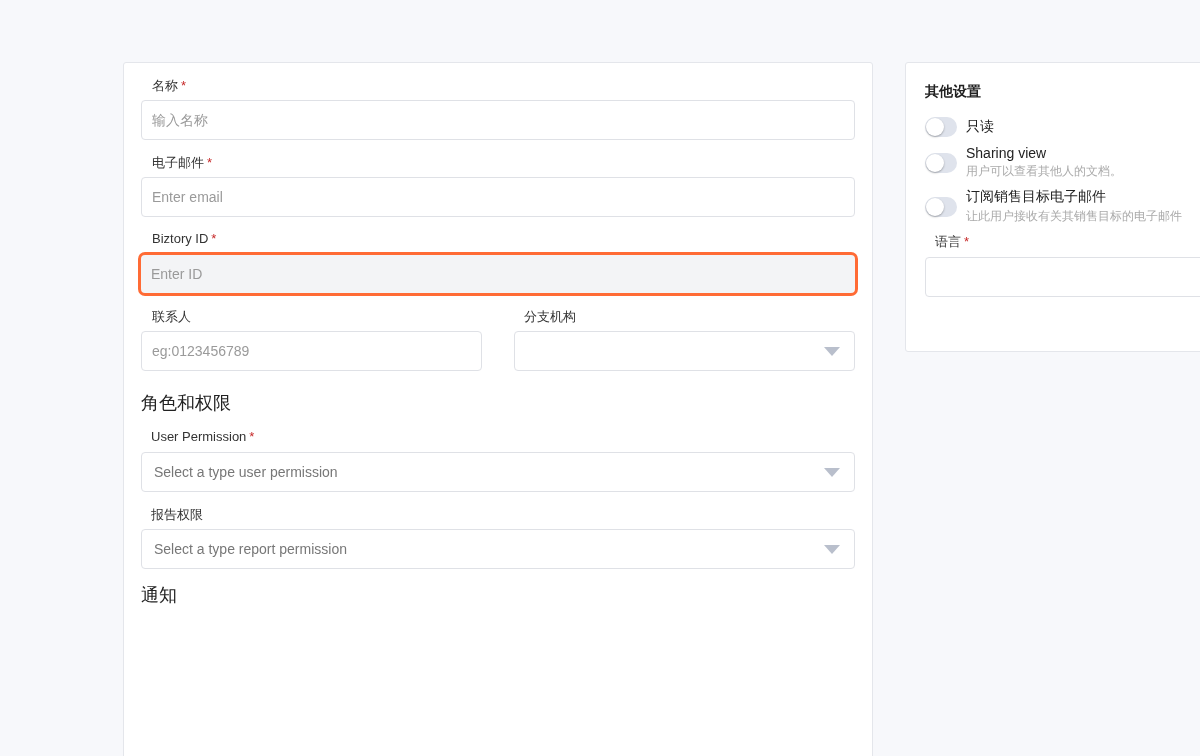 Image resolution: width=1200 pixels, height=756 pixels. I want to click on field-label: 分支机构, so click(550, 316).